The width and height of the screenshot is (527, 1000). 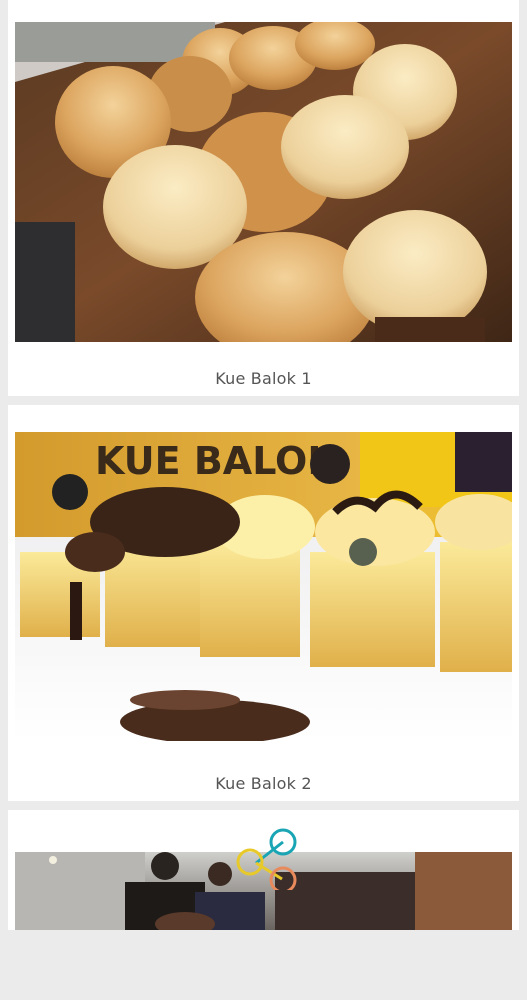 I want to click on feed-card, so click(x=263, y=870).